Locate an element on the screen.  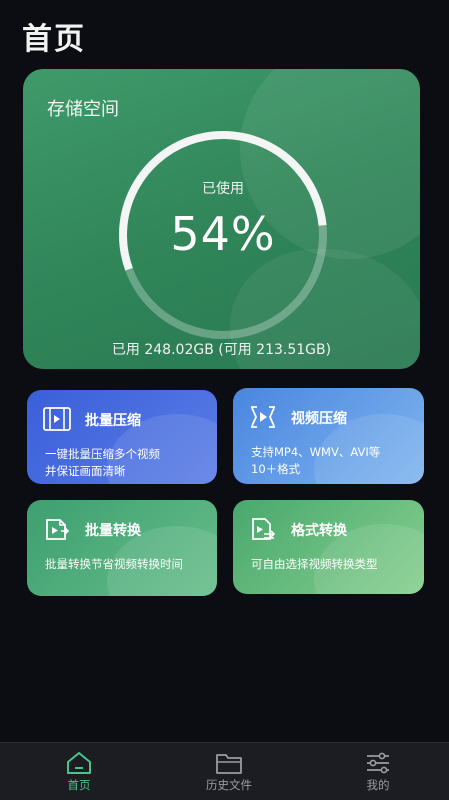
used-percent: 54% is located at coordinates (223, 234).